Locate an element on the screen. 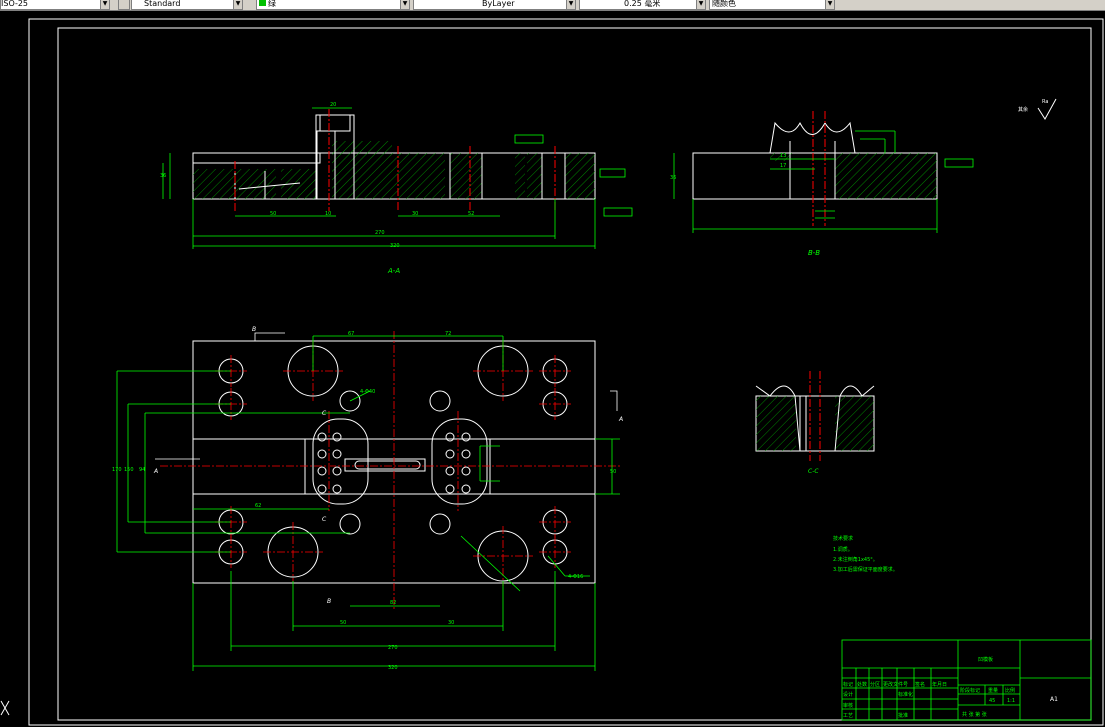 This screenshot has width=1105, height=727. section-aa-view: 320 270 50 10 30 52 36 20 A-A is located at coordinates (396, 188).